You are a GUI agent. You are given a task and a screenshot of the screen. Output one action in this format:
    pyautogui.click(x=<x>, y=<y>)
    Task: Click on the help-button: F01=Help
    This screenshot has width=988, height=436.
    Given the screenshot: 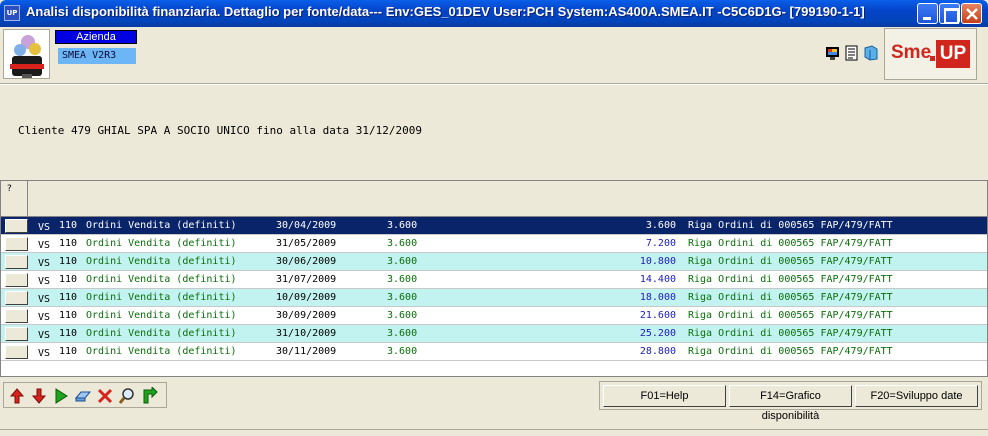 What is the action you would take?
    pyautogui.click(x=664, y=396)
    